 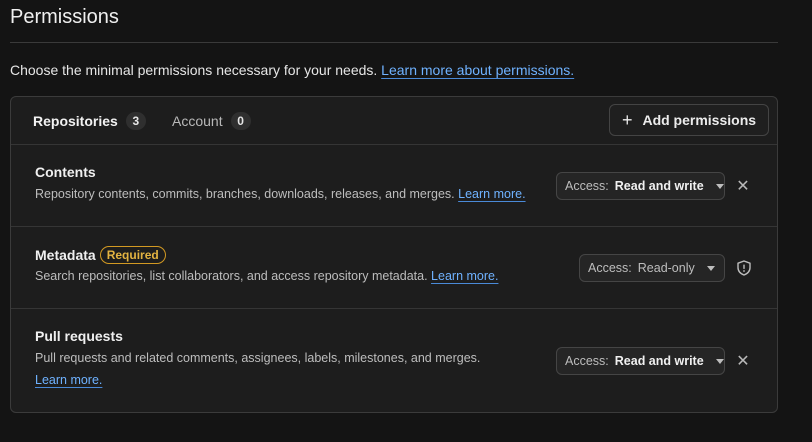 I want to click on add-permissions-button: + Add permissions, so click(x=689, y=120).